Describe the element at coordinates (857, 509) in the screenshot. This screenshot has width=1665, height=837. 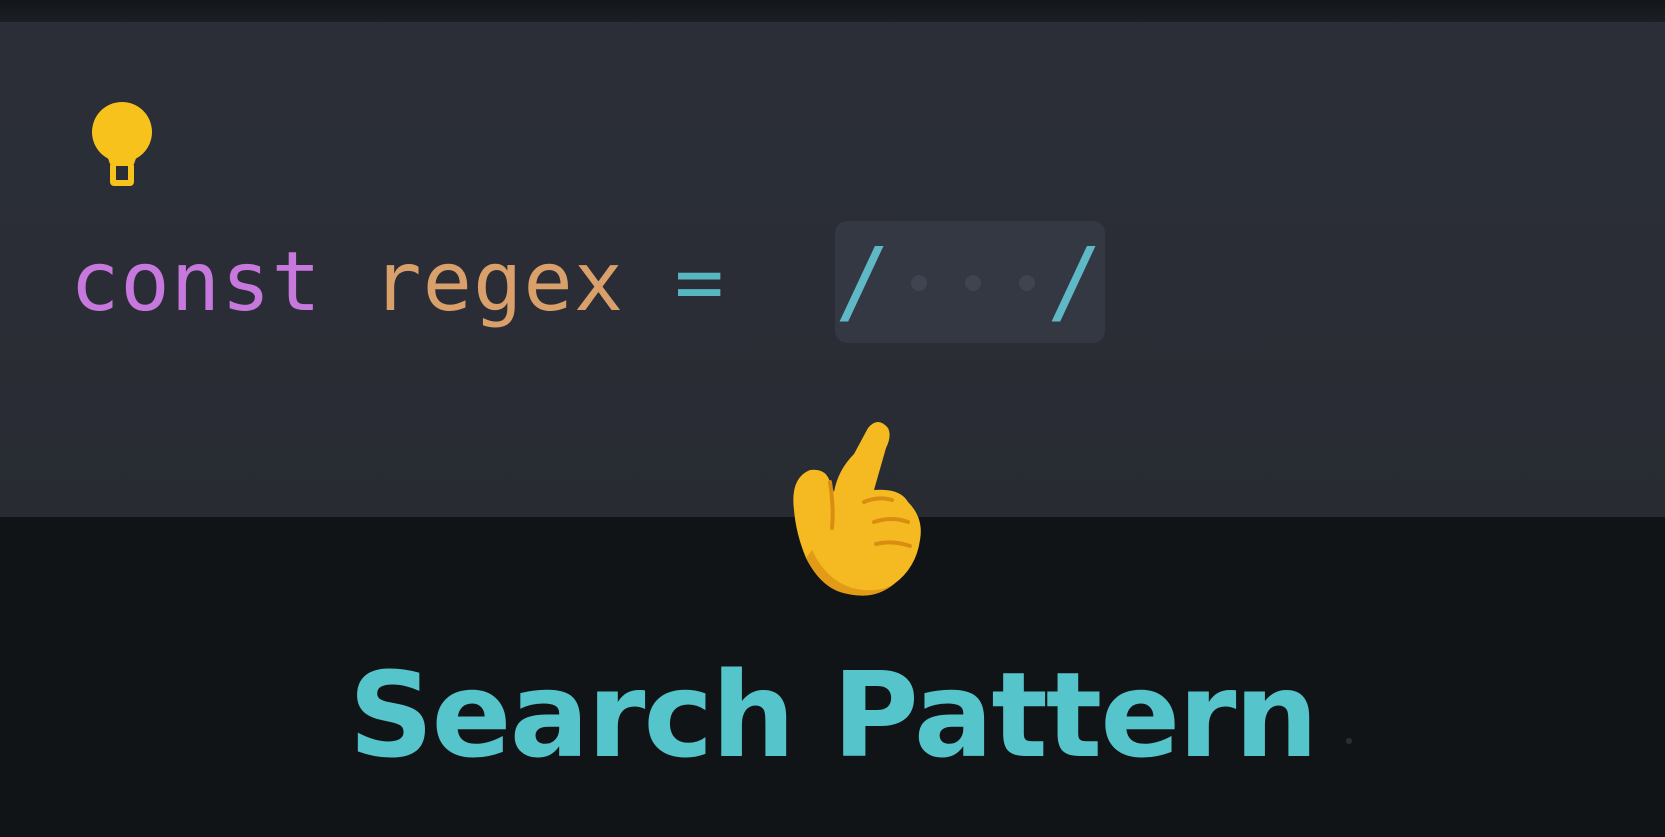
I see `pointing-hand-icon` at that location.